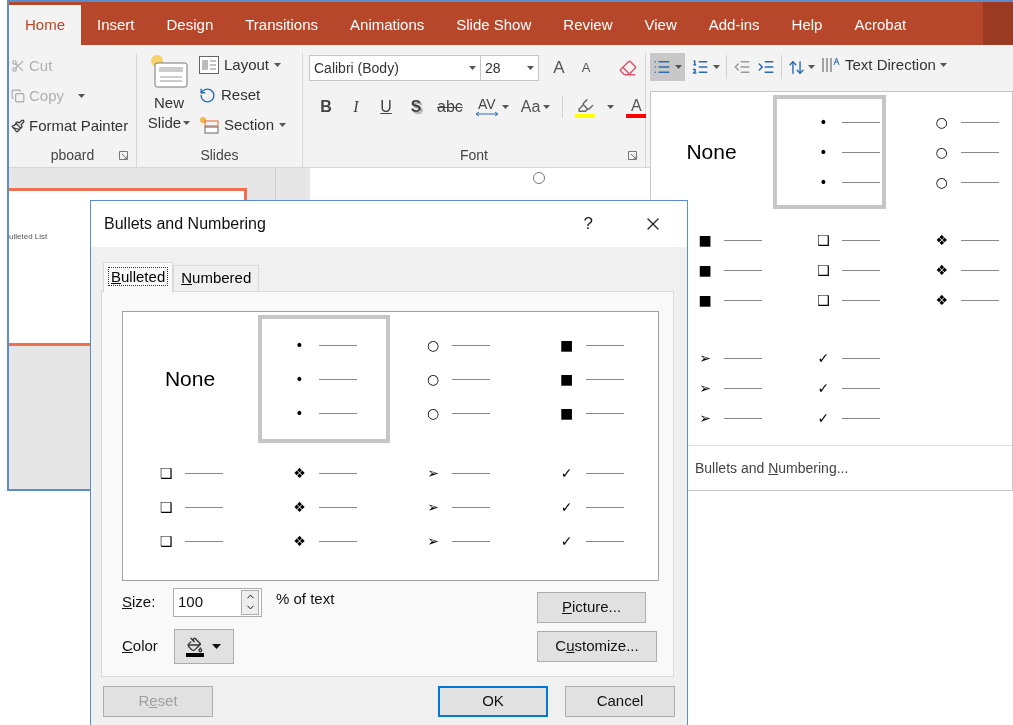  I want to click on ribbon-tab: Animations, so click(387, 25).